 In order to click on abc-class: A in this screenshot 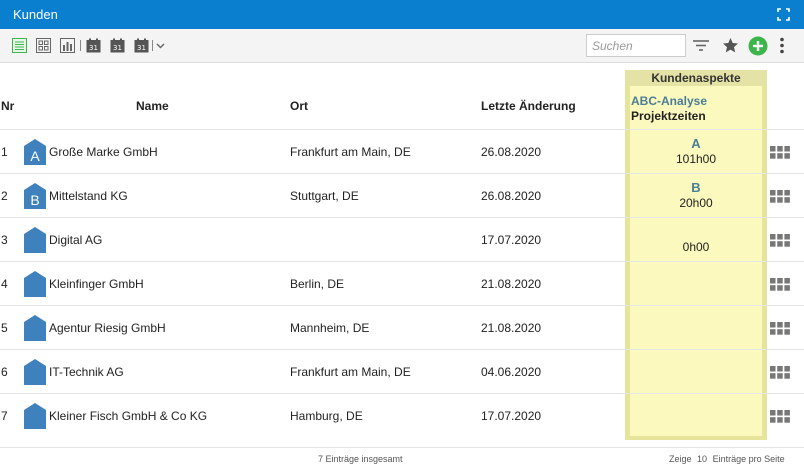, I will do `click(696, 143)`.